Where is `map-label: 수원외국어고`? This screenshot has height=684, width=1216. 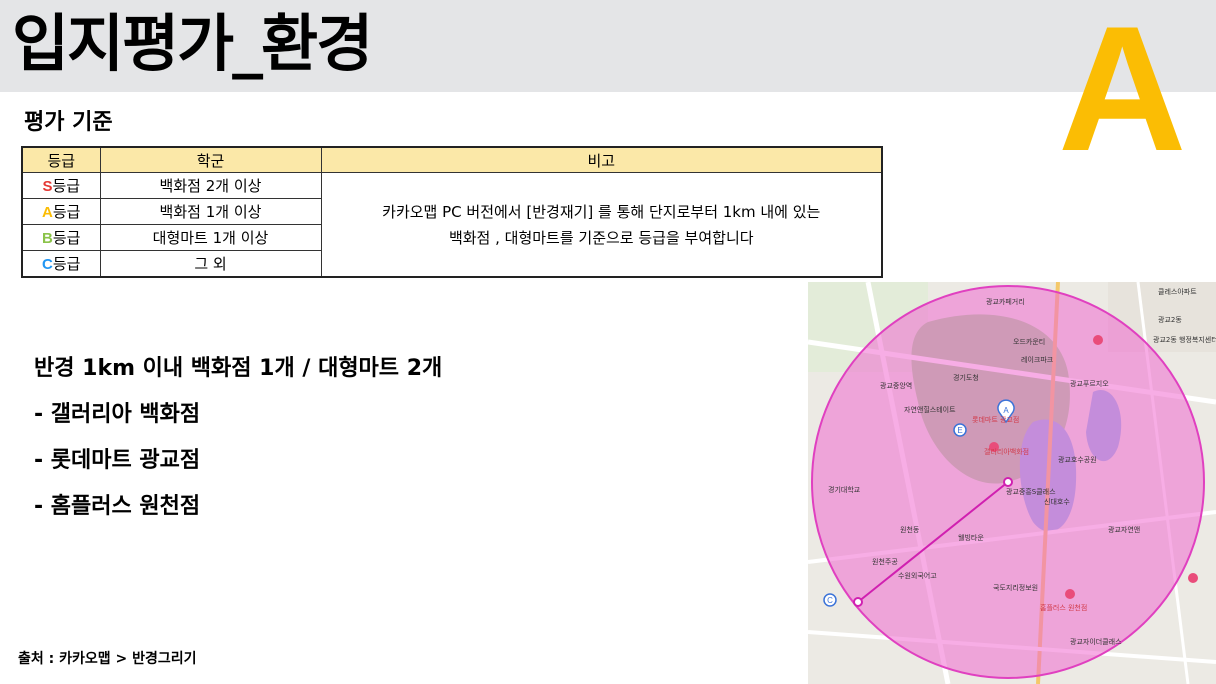 map-label: 수원외국어고 is located at coordinates (917, 575).